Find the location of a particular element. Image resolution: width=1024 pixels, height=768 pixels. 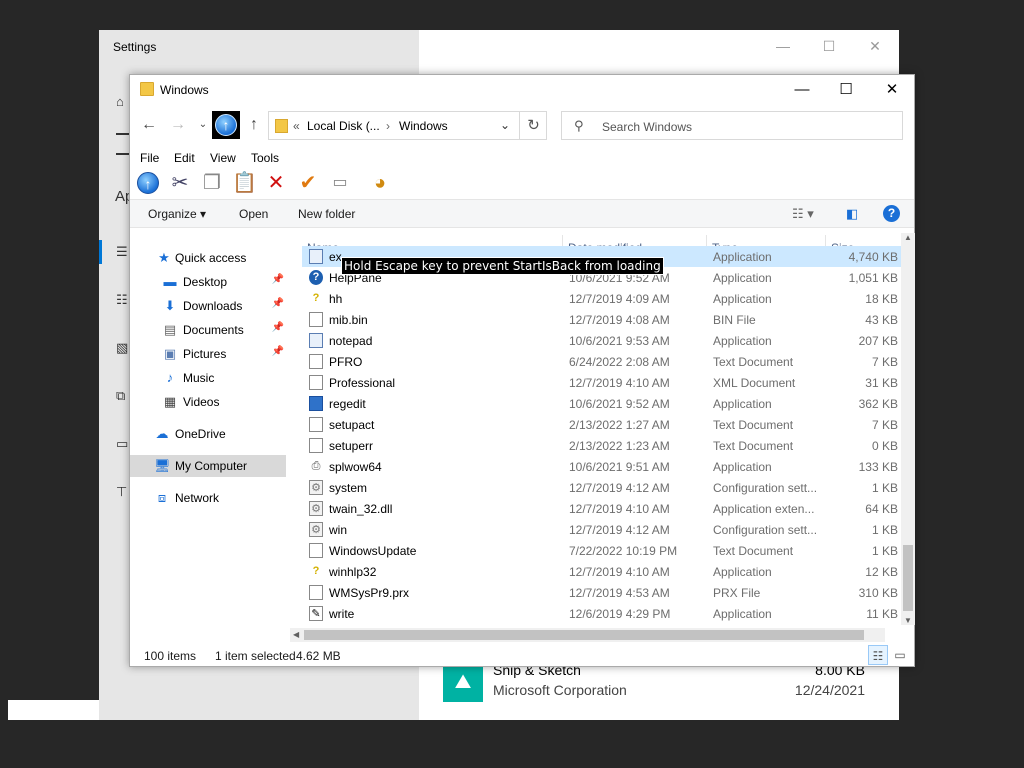

nav-desktop: ▬ Desktop 📌 is located at coordinates (208, 282).